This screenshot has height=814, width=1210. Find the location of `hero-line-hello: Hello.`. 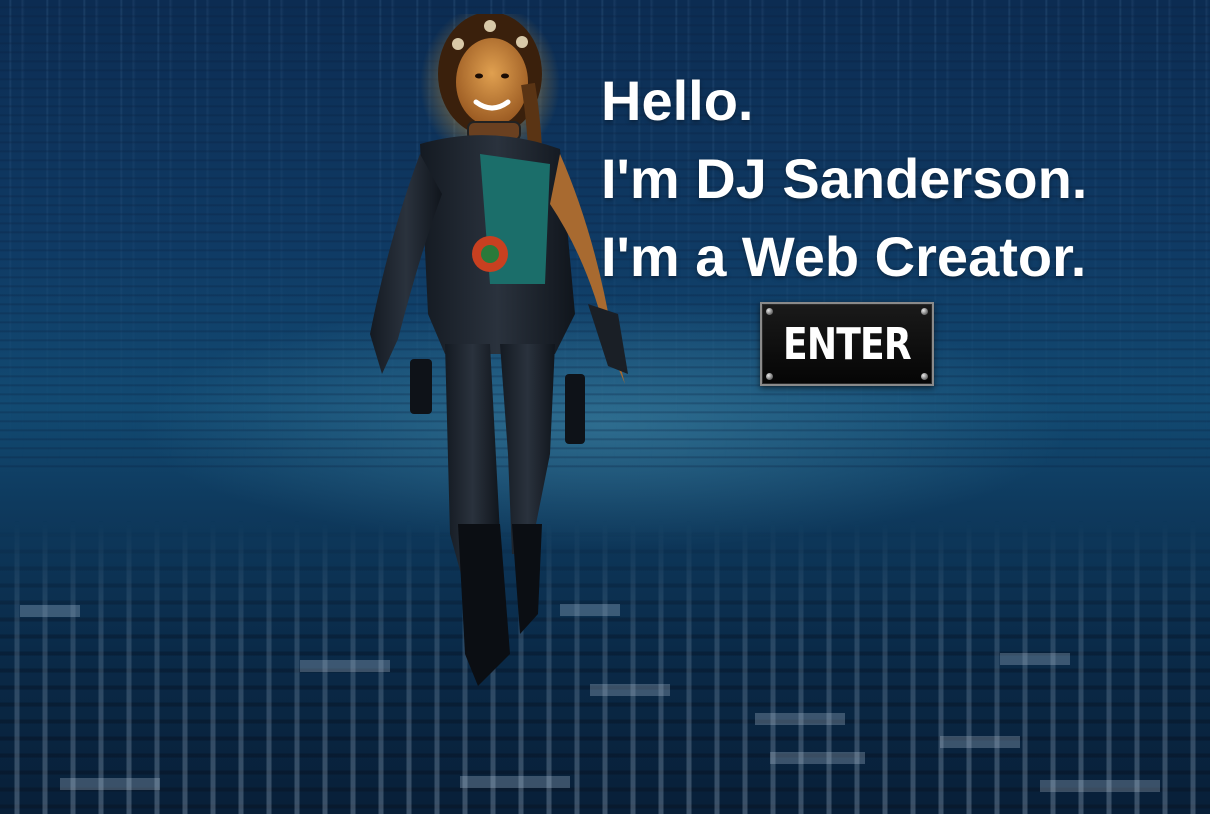

hero-line-hello: Hello. is located at coordinates (677, 100).